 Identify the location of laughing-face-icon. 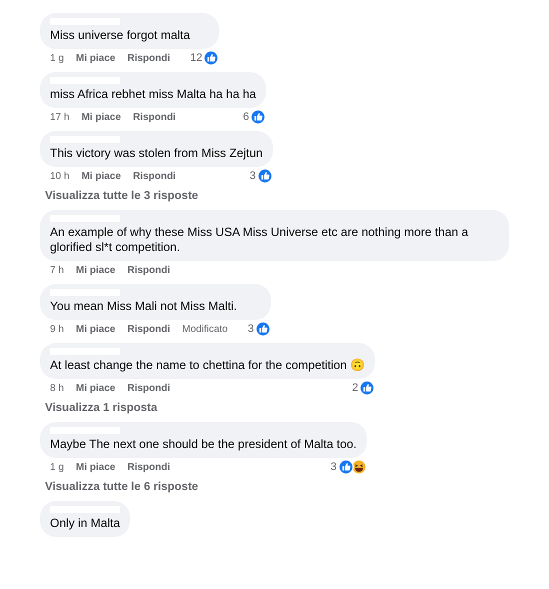
(358, 467).